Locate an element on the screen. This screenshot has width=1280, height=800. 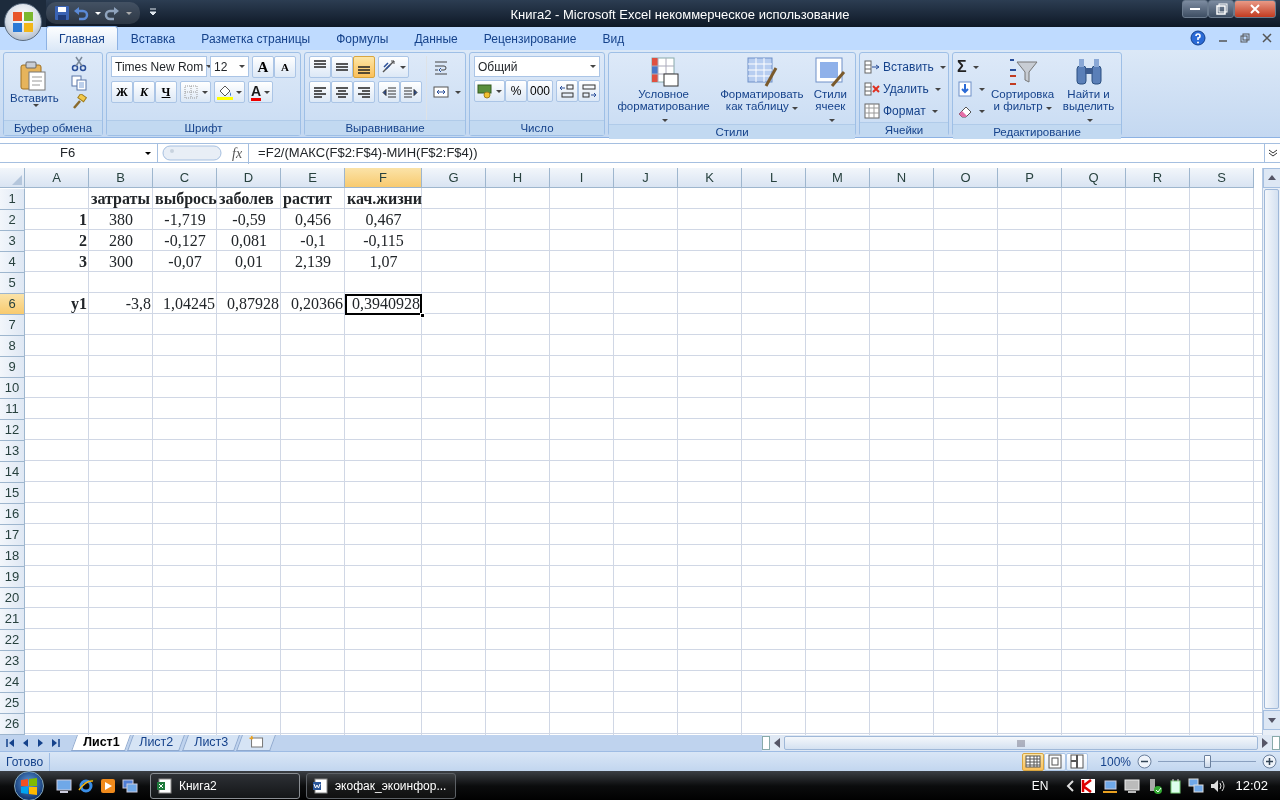
column-header: I is located at coordinates (582, 178).